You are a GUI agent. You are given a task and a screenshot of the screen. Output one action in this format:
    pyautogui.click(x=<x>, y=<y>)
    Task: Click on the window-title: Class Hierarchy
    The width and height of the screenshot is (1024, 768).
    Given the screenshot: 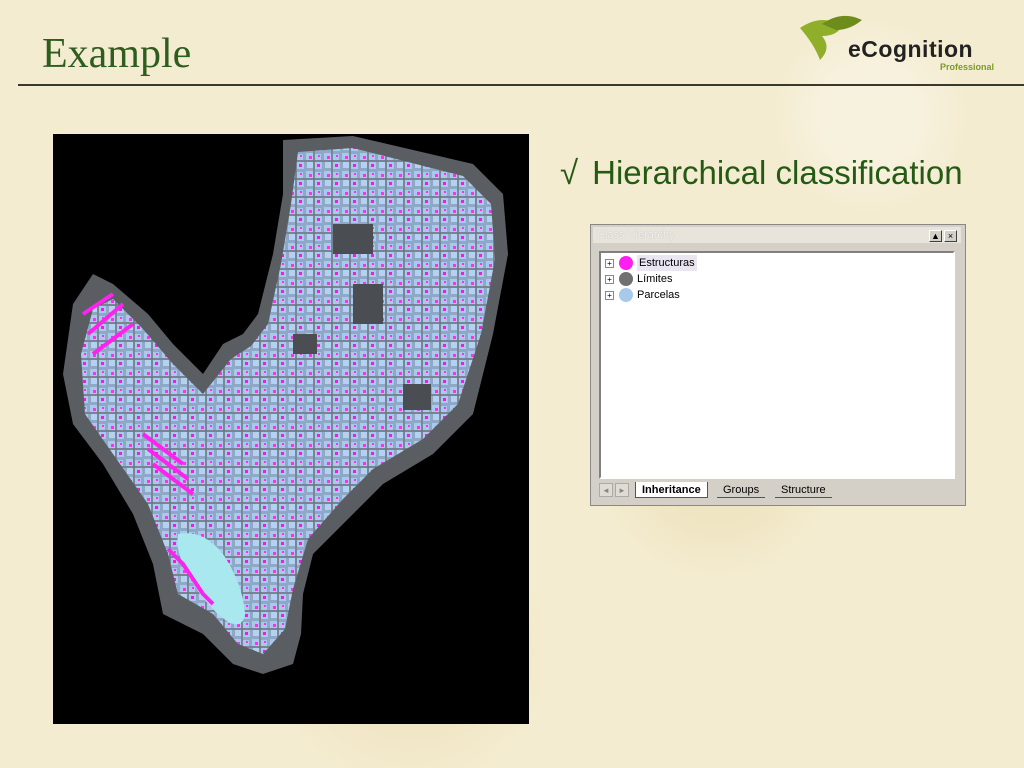 What is the action you would take?
    pyautogui.click(x=636, y=235)
    